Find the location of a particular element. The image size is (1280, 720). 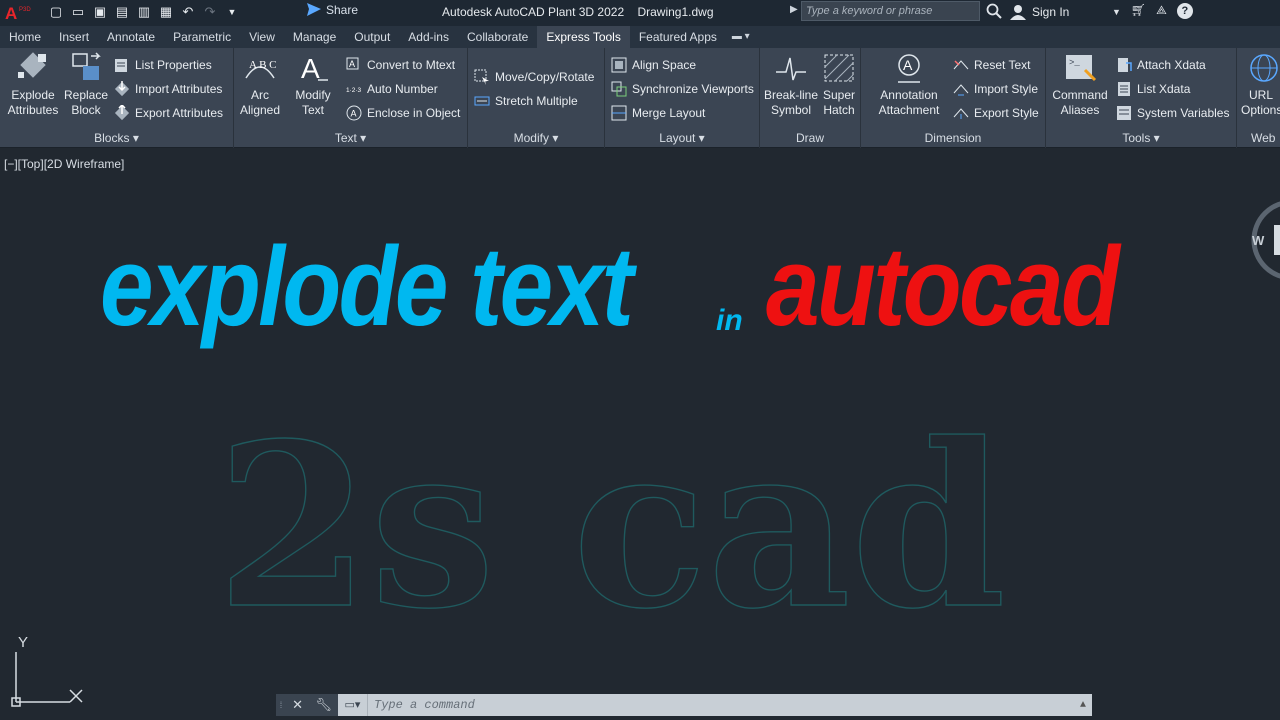

tab-express-tools: Express Tools is located at coordinates (583, 37).